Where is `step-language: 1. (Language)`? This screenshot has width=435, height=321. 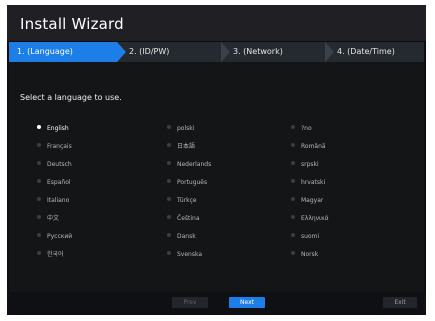 step-language: 1. (Language) is located at coordinates (67, 52).